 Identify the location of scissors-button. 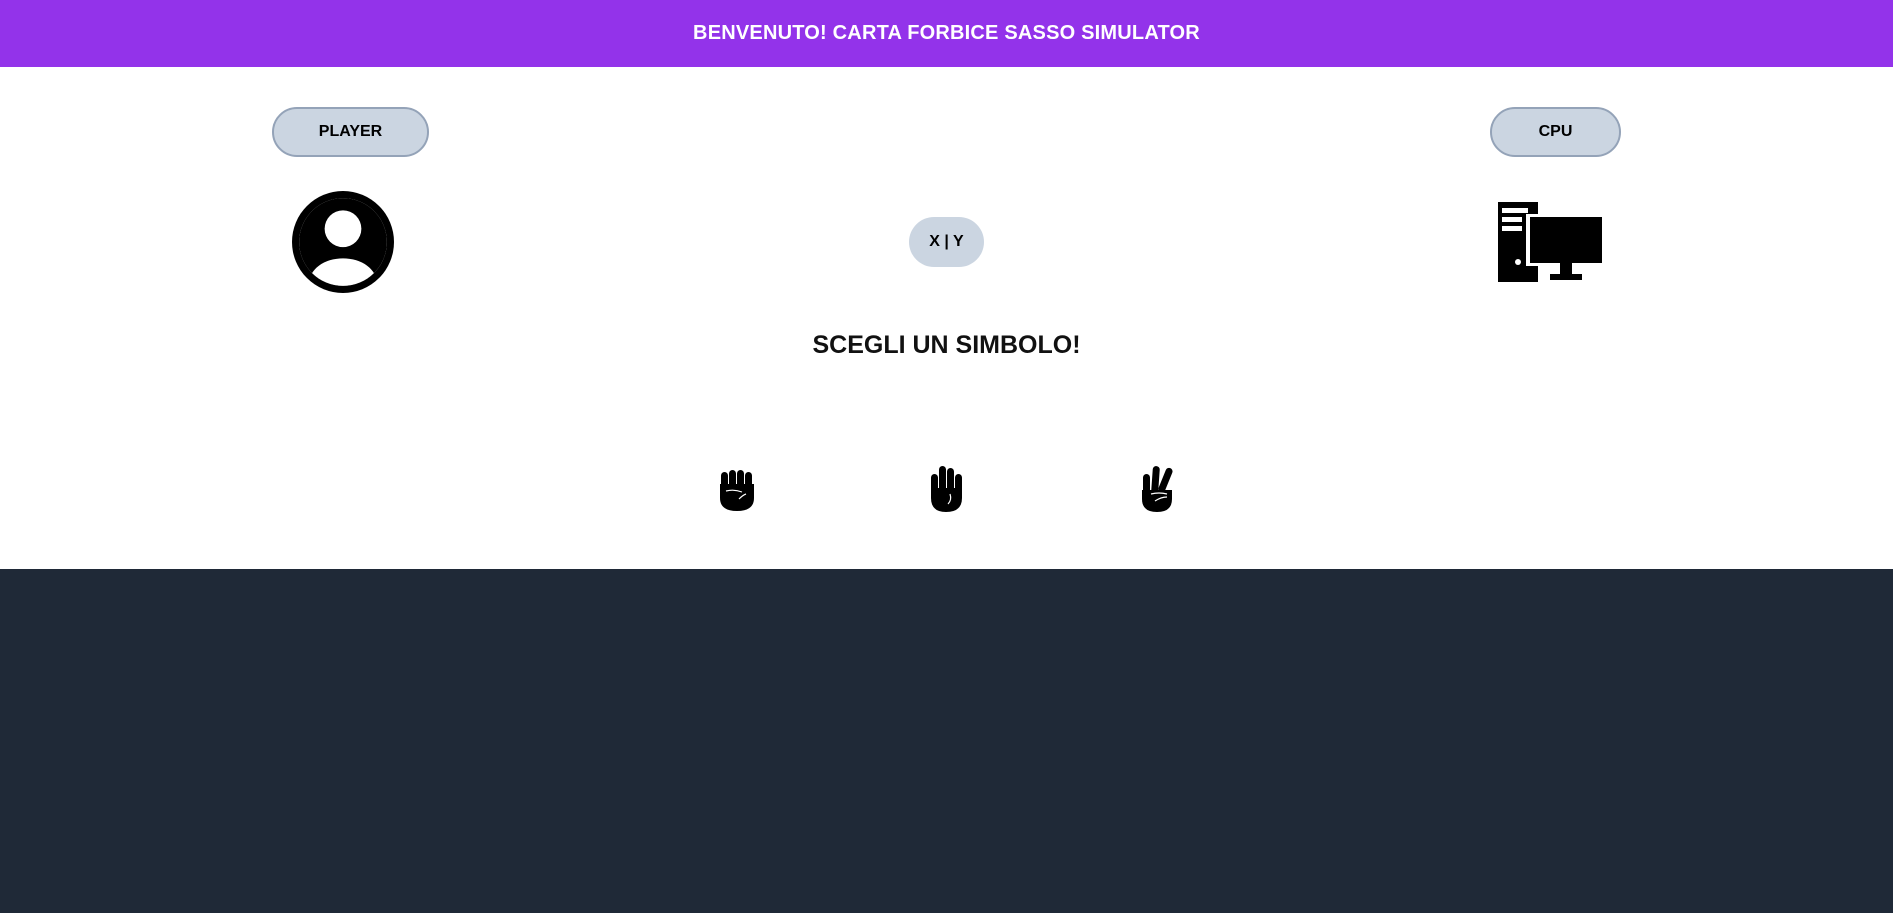
(1157, 489).